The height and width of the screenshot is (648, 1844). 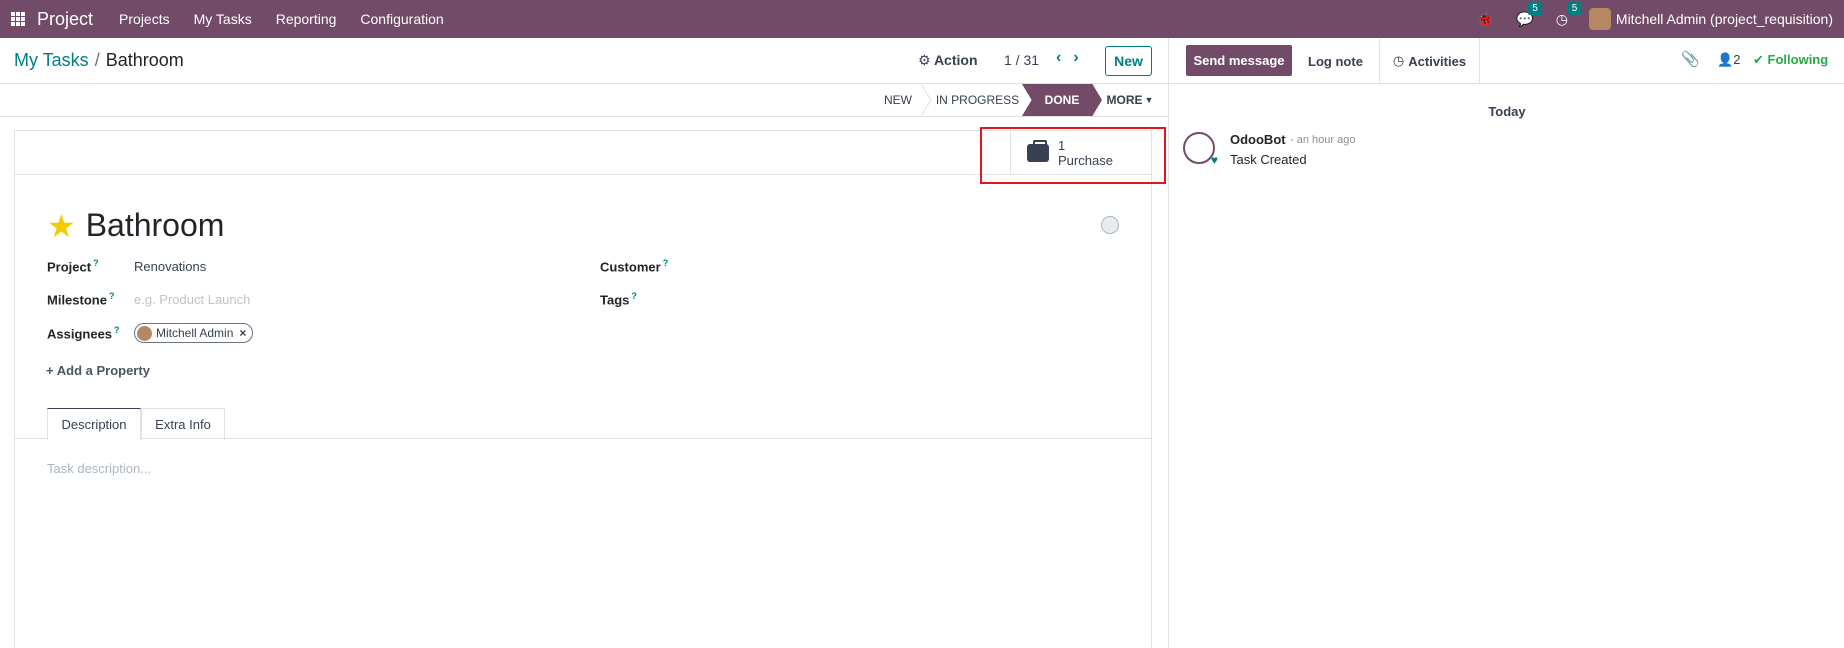 I want to click on tab-extra-info: Extra Info, so click(x=183, y=424).